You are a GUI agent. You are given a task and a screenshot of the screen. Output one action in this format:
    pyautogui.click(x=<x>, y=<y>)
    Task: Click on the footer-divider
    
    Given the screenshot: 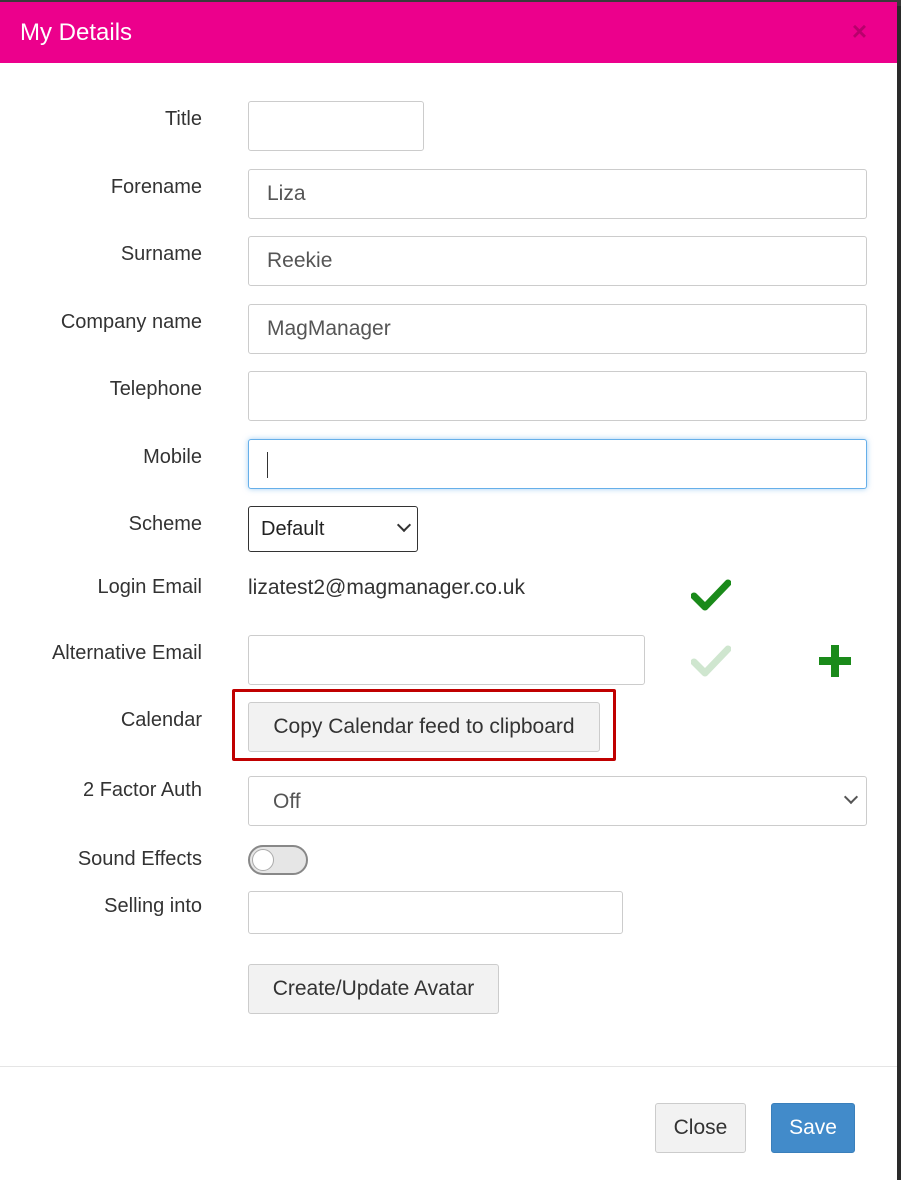 What is the action you would take?
    pyautogui.click(x=448, y=1066)
    